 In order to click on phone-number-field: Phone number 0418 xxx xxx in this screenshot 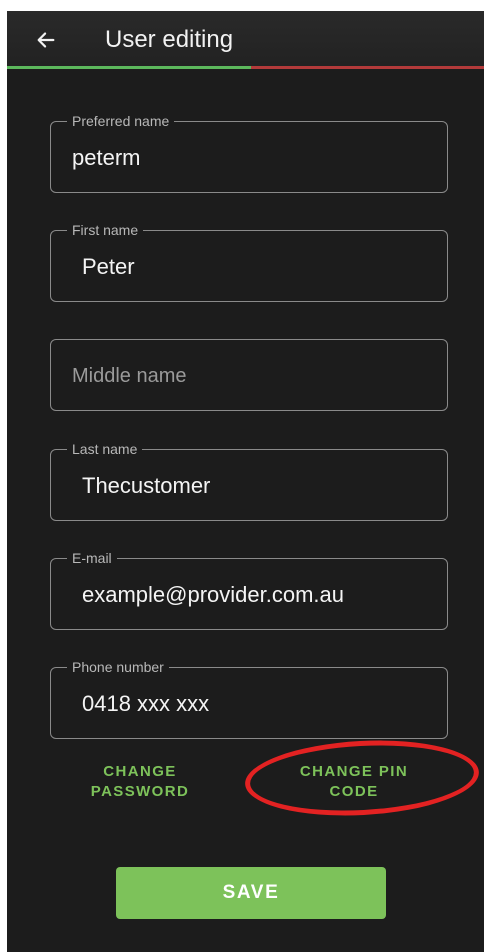, I will do `click(249, 698)`.